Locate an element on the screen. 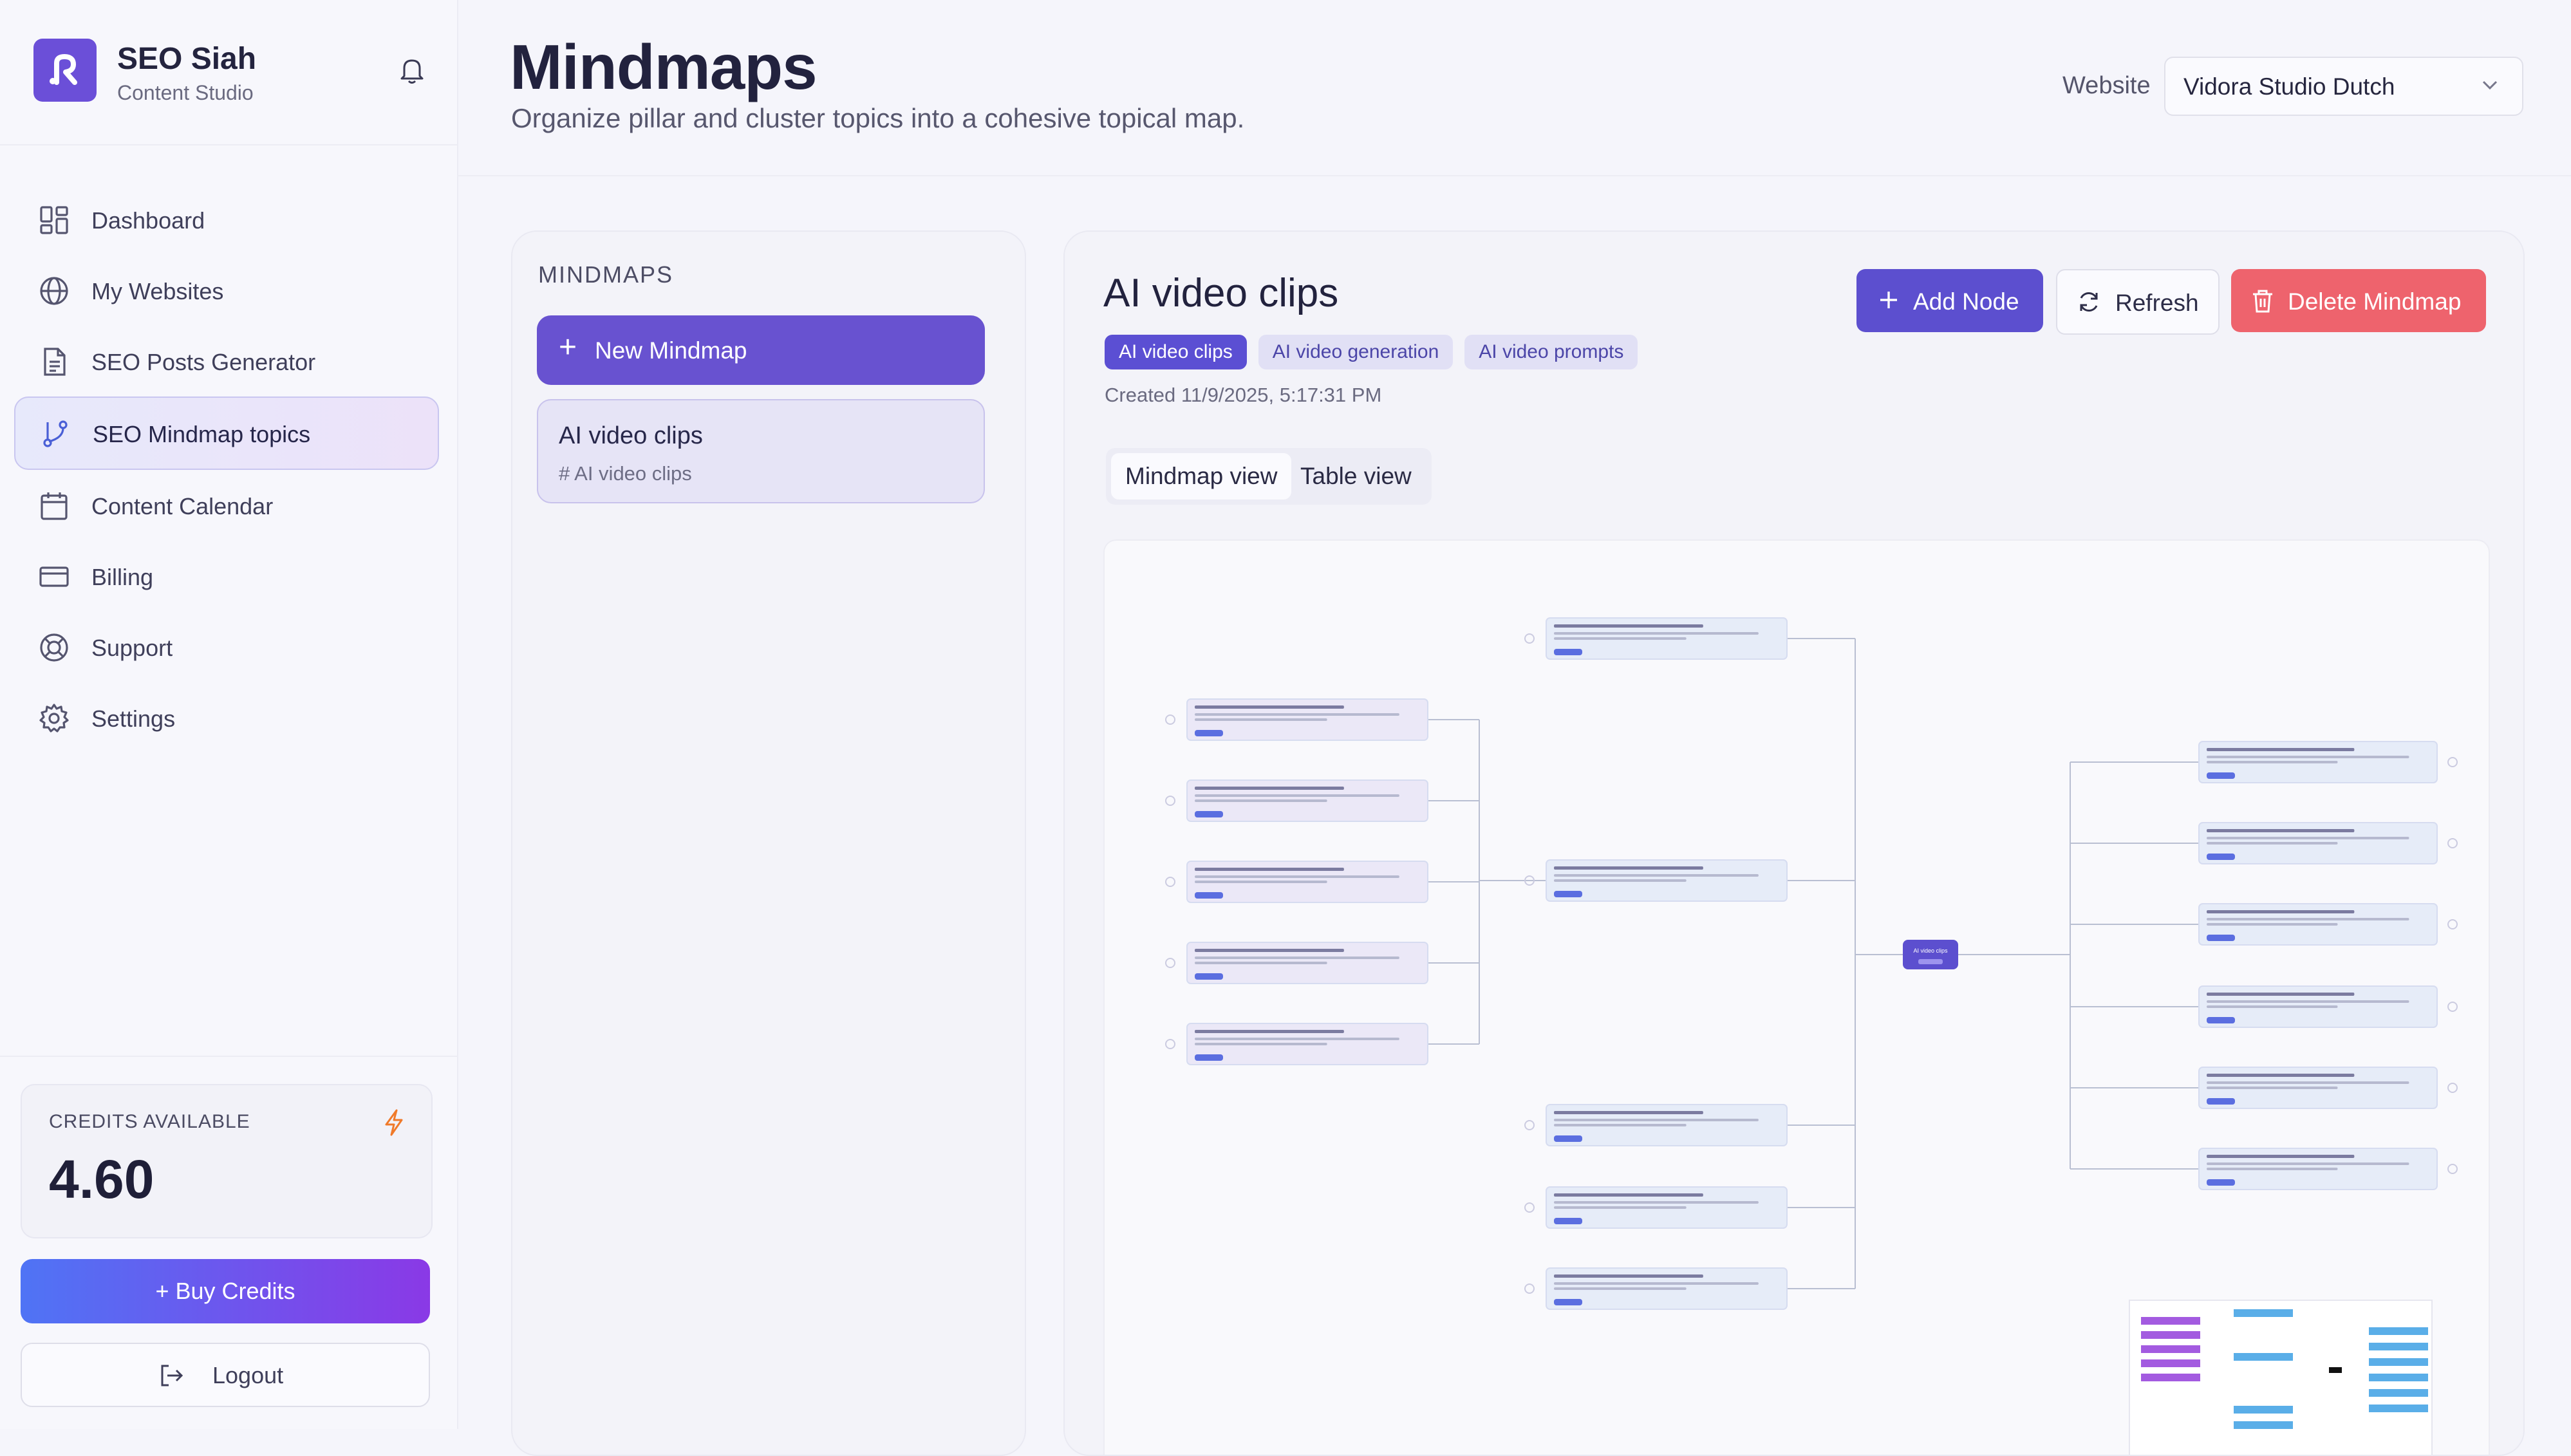 The height and width of the screenshot is (1456, 2571). credits-card: CREDITS AVAILABLE 4.60 is located at coordinates (227, 1161).